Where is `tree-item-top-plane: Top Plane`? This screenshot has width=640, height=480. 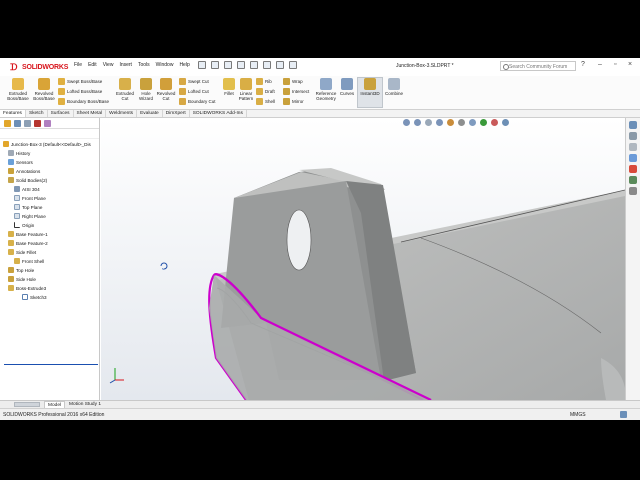 tree-item-top-plane: Top Plane is located at coordinates (28, 207).